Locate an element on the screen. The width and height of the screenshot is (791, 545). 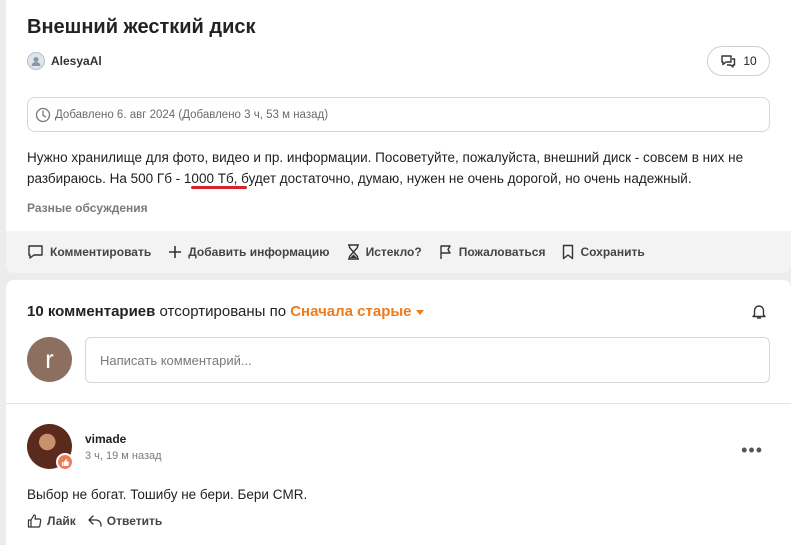
sort-dropdown: Сначала старые is located at coordinates (357, 311).